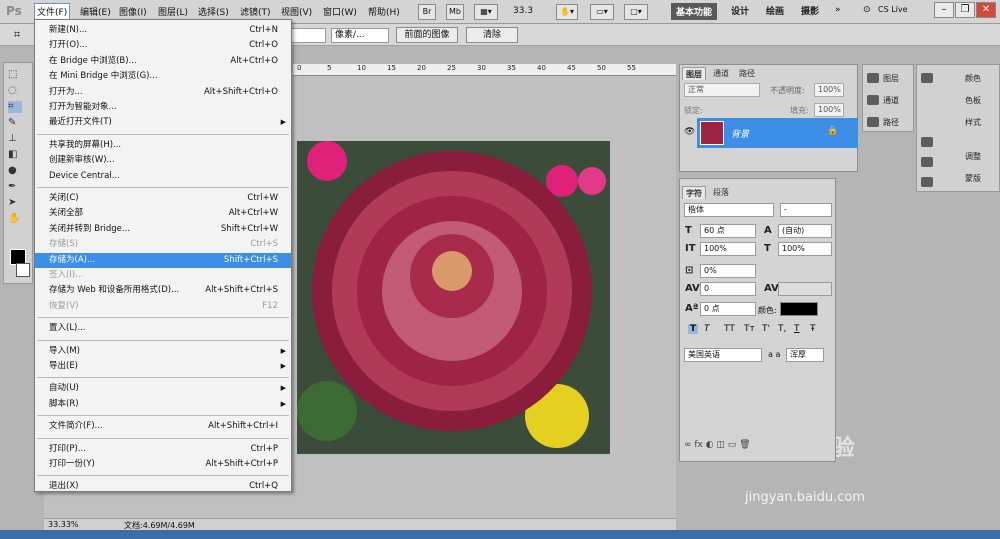 This screenshot has height=539, width=1000. I want to click on menu-select: 选择(S), so click(213, 11).